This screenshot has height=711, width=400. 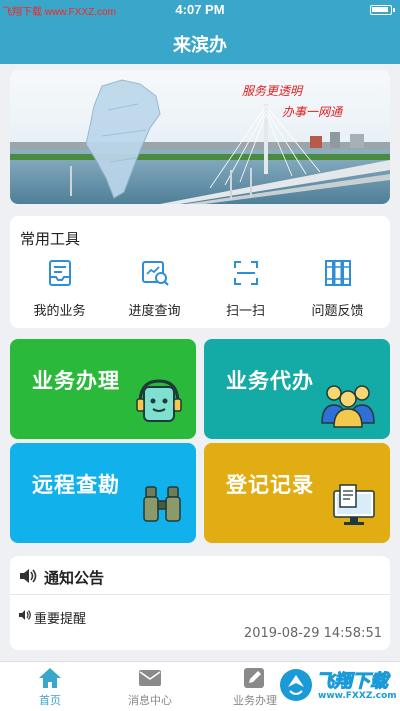 What do you see at coordinates (312, 112) in the screenshot?
I see `banner-slogan-2: 办事一网通` at bounding box center [312, 112].